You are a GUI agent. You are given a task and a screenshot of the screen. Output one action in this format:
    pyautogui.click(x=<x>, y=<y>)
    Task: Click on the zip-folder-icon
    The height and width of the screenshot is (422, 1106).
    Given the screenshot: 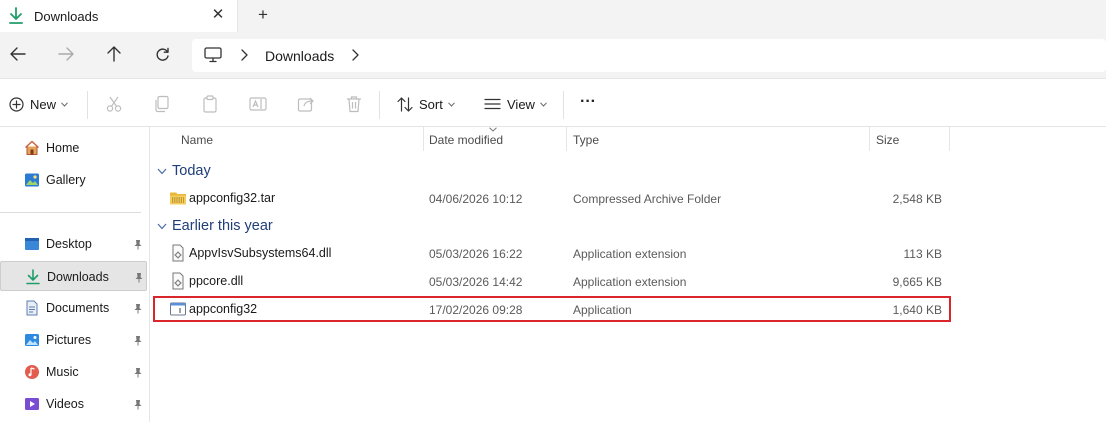 What is the action you would take?
    pyautogui.click(x=178, y=198)
    